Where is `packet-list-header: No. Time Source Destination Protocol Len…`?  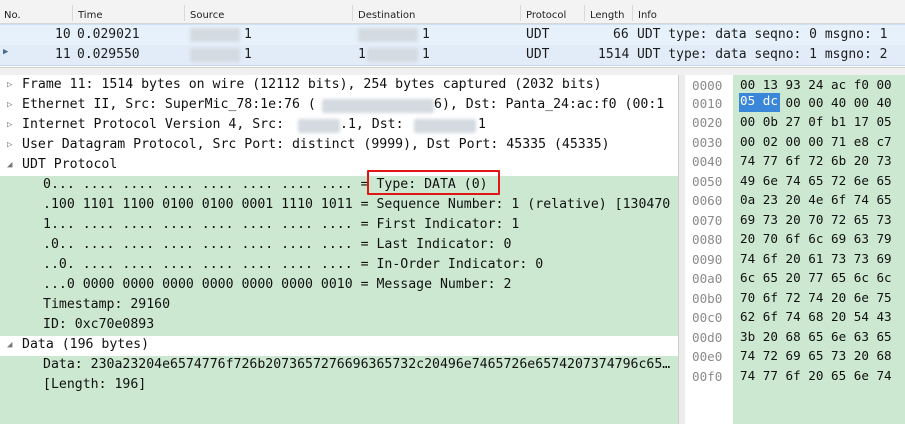 packet-list-header: No. Time Source Destination Protocol Len… is located at coordinates (452, 12).